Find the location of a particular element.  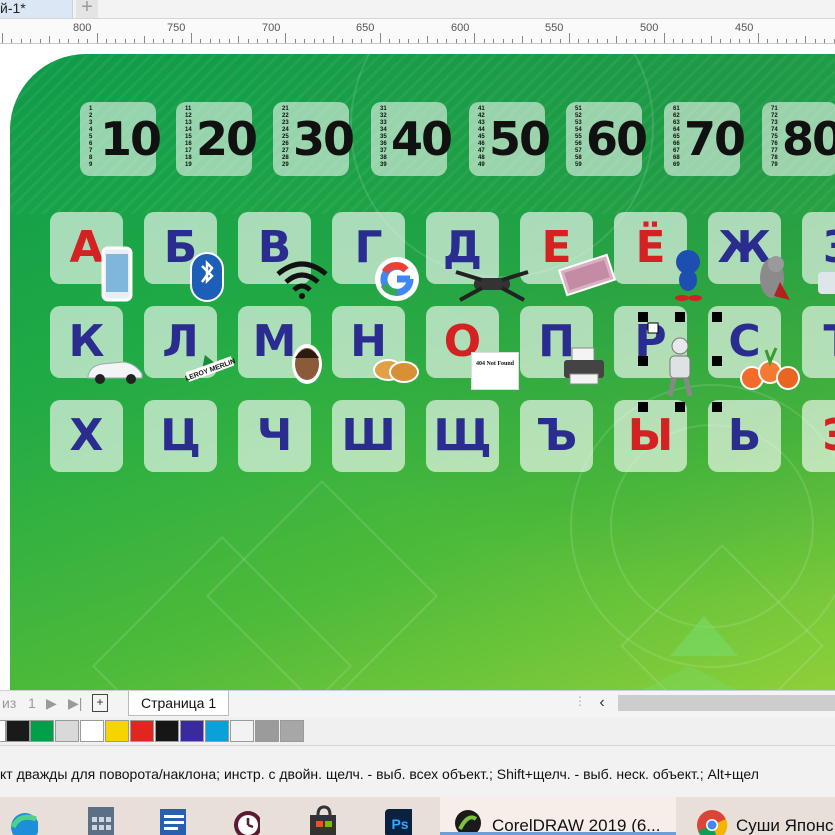

letter-card: Ц is located at coordinates (180, 436).